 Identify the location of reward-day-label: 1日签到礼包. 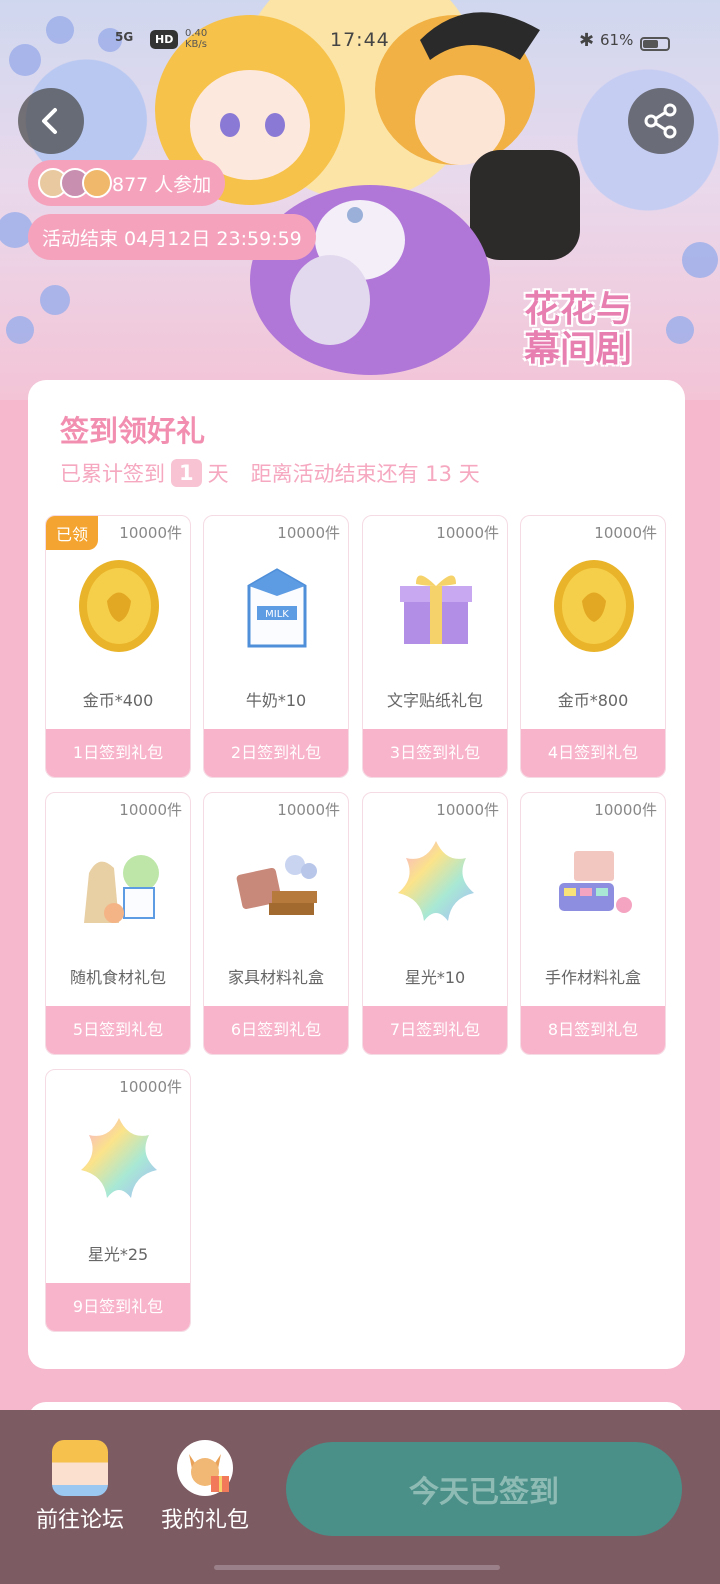
(118, 753).